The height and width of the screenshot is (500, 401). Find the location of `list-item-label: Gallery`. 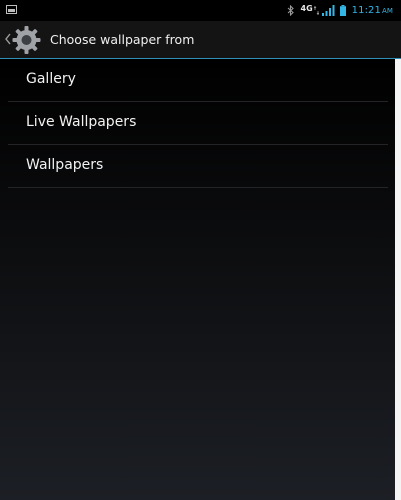

list-item-label: Gallery is located at coordinates (51, 79).